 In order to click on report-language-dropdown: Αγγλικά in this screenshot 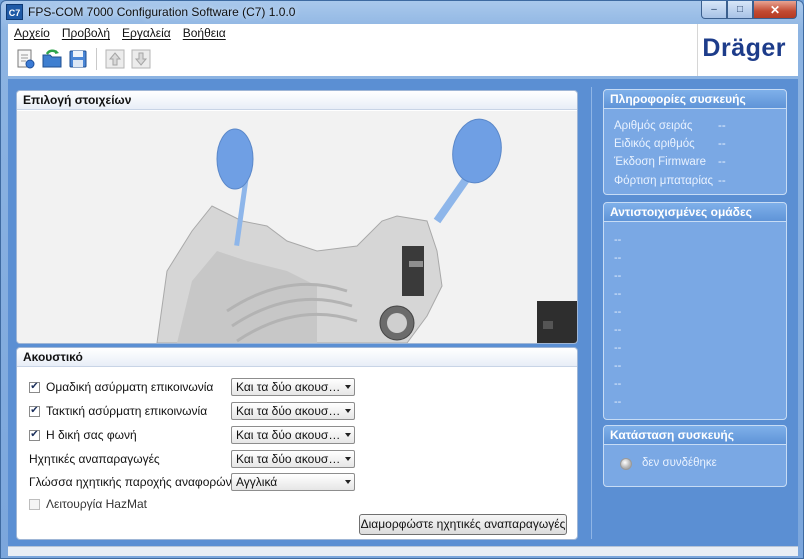, I will do `click(293, 482)`.